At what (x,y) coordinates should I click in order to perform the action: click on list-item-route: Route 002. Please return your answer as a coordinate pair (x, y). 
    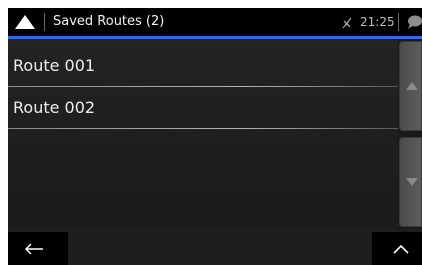
    Looking at the image, I should click on (203, 109).